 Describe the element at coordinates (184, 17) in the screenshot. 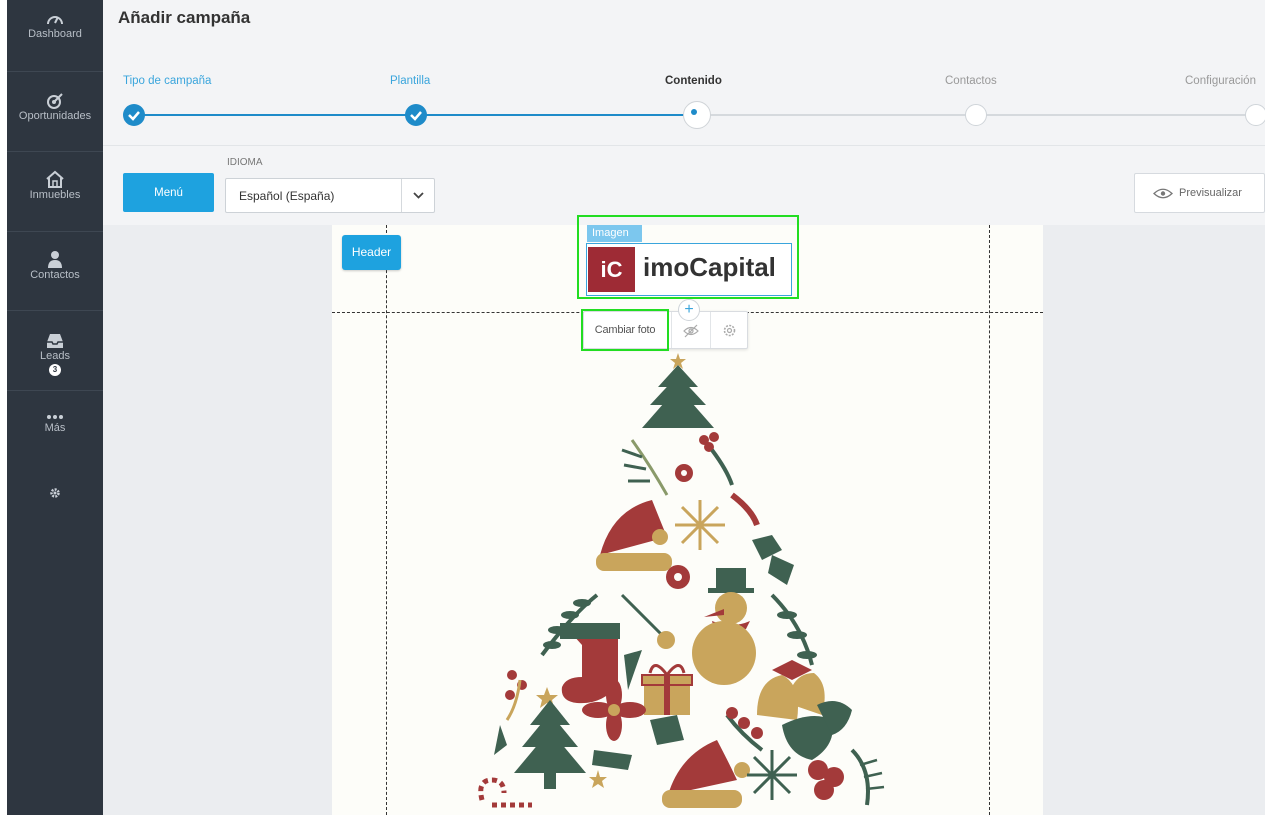

I see `page-title: Añadir campaña` at that location.